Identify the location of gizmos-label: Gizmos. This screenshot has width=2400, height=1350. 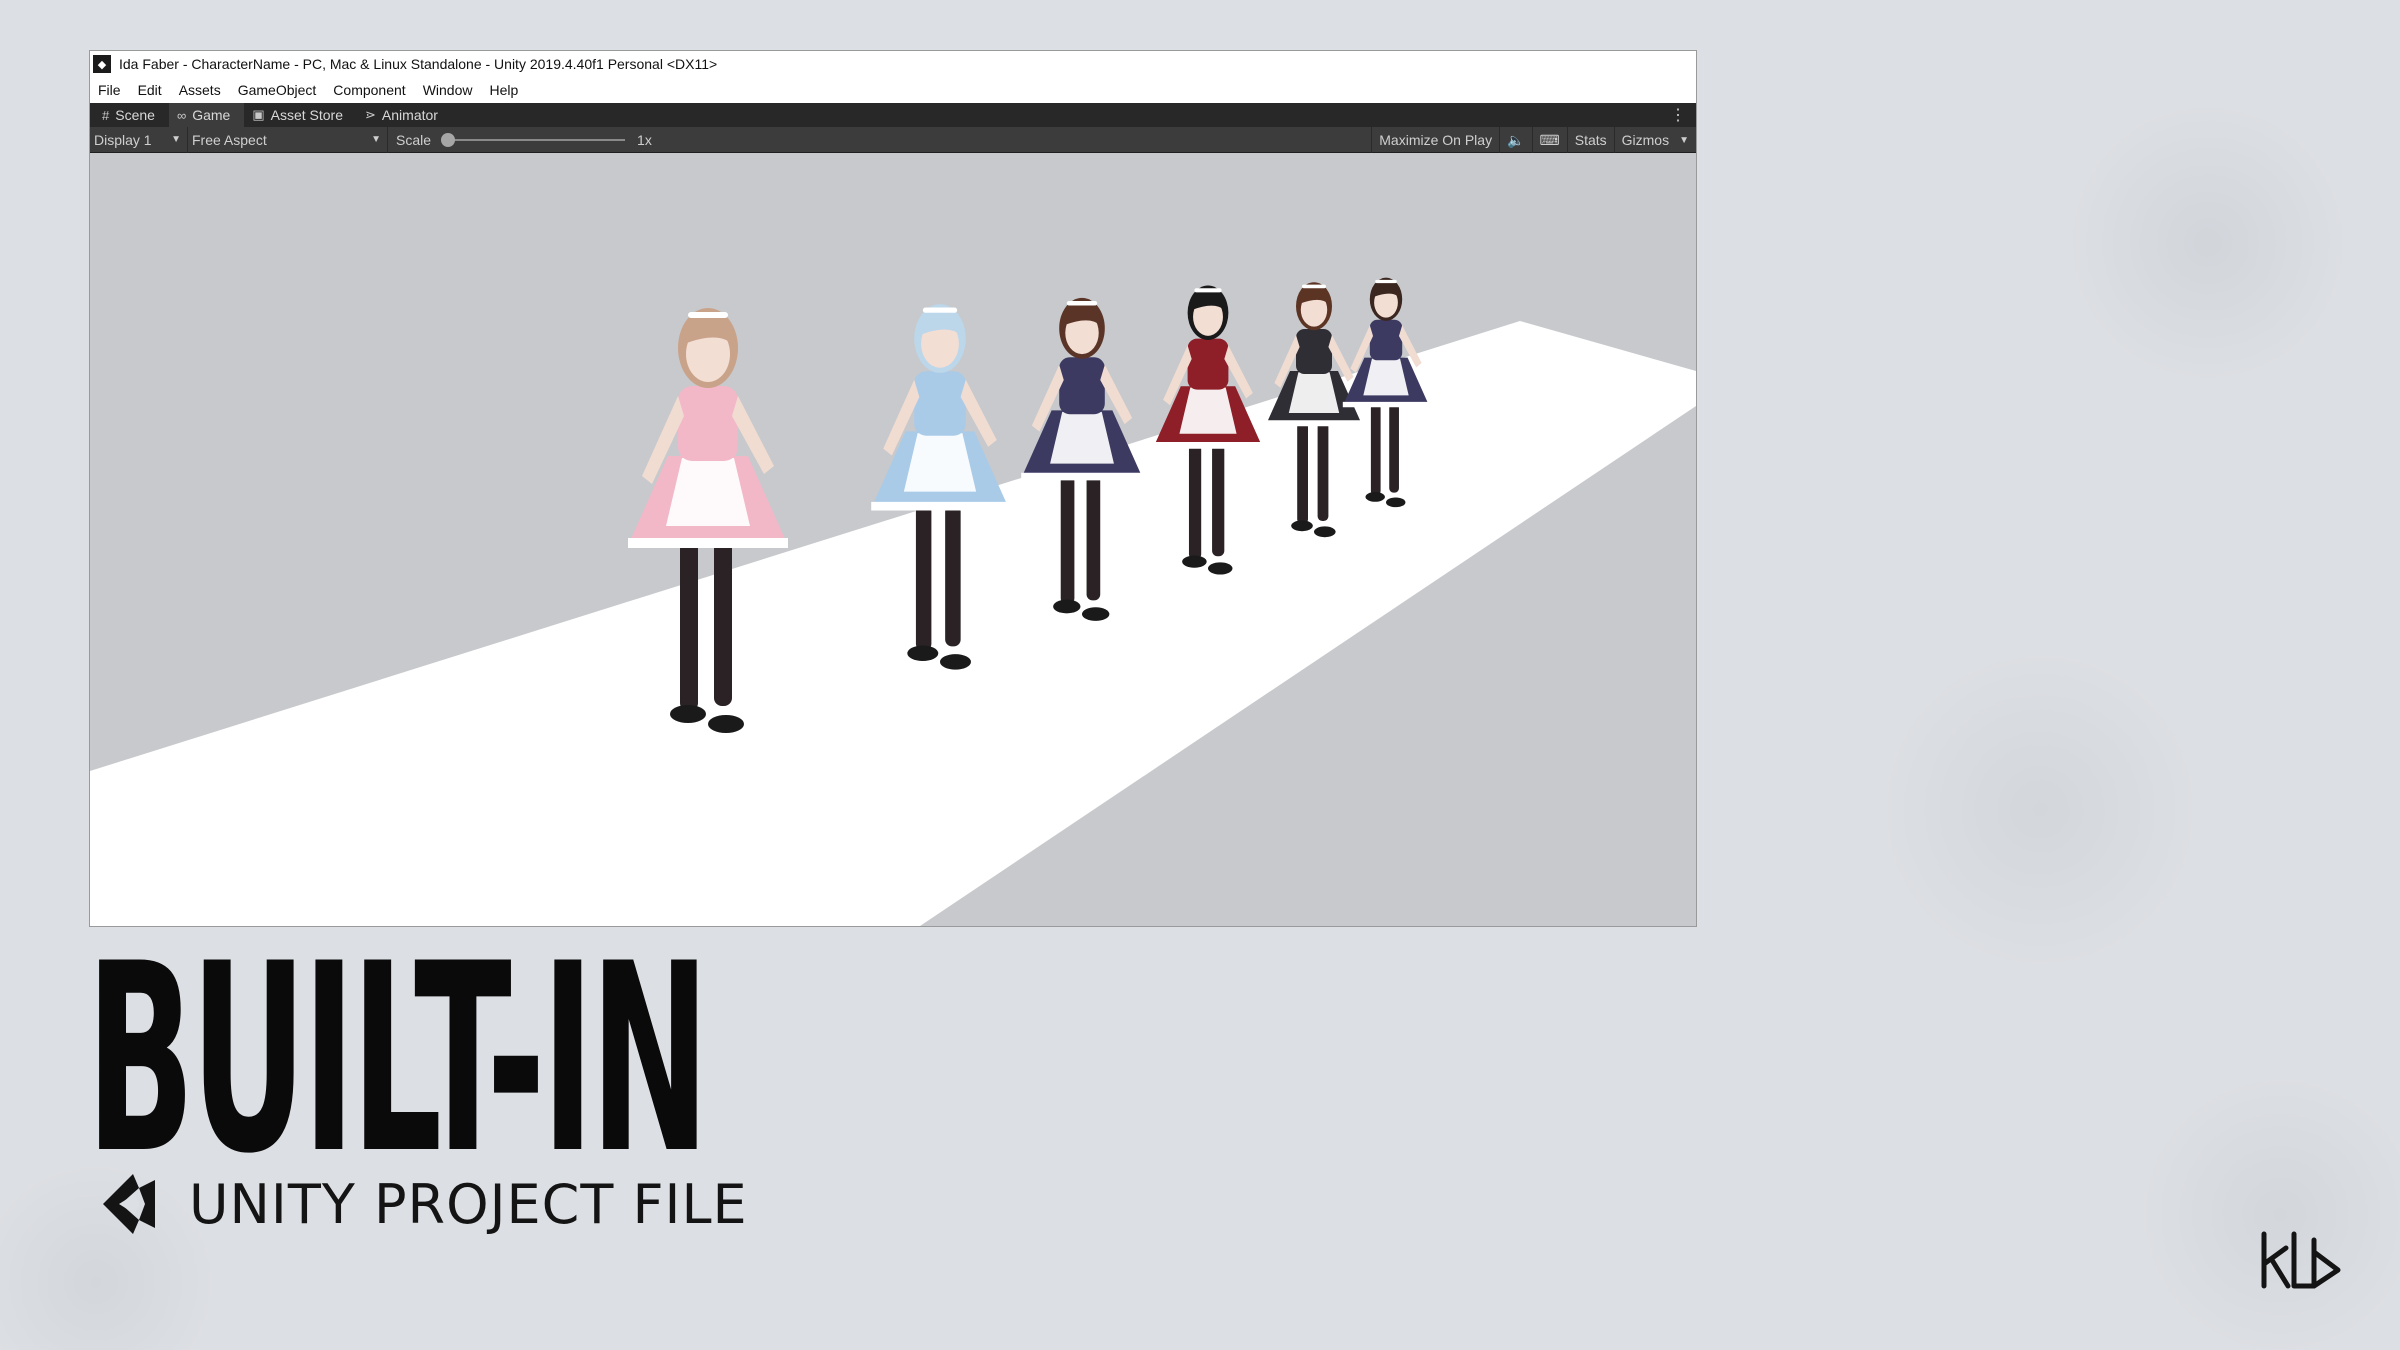
(1645, 140).